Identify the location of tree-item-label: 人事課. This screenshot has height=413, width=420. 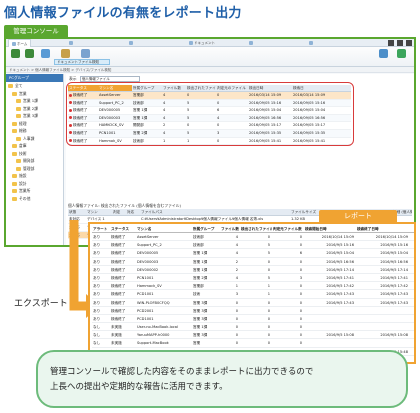
(29, 138).